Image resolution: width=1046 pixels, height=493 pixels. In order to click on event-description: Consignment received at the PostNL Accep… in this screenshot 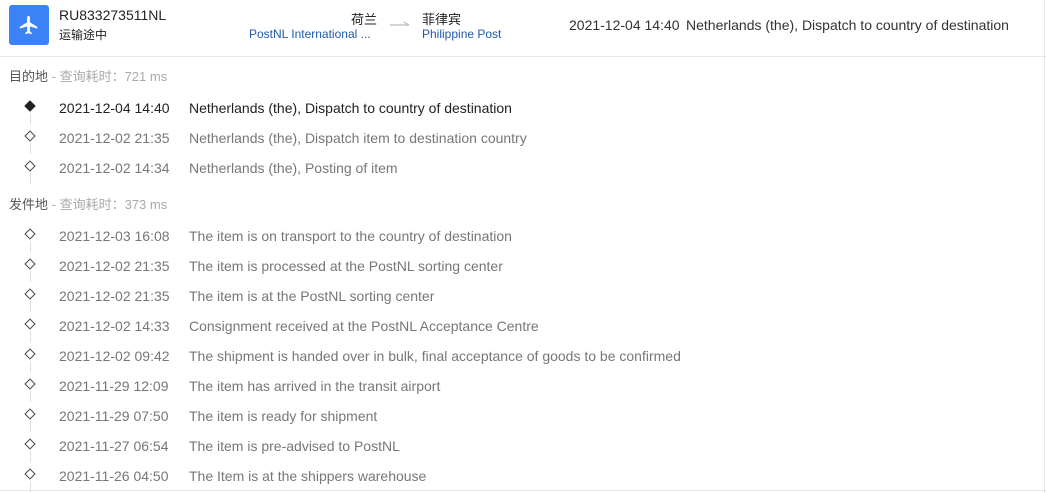, I will do `click(364, 326)`.